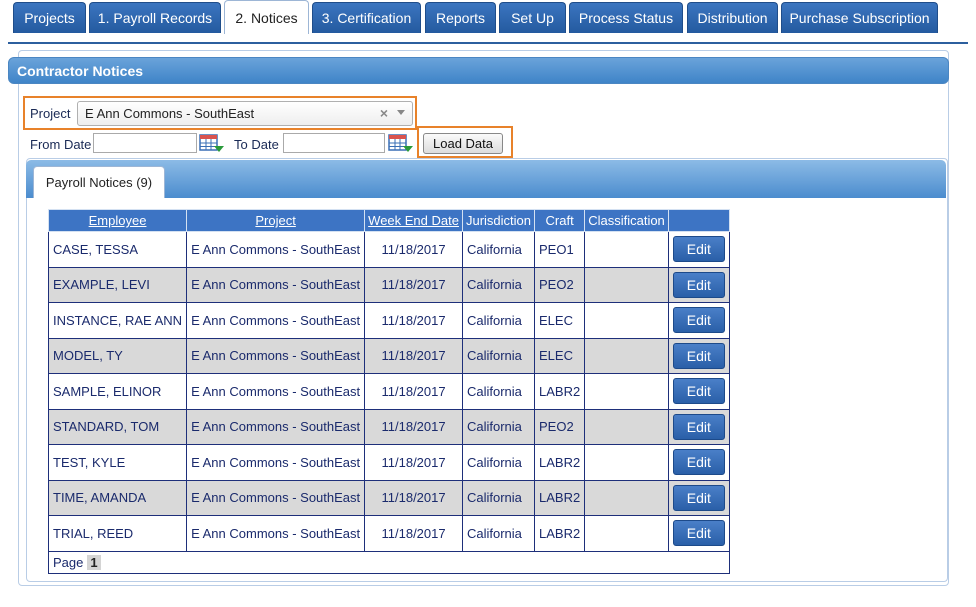 The image size is (976, 607). What do you see at coordinates (384, 113) in the screenshot?
I see `clear-icon: ×` at bounding box center [384, 113].